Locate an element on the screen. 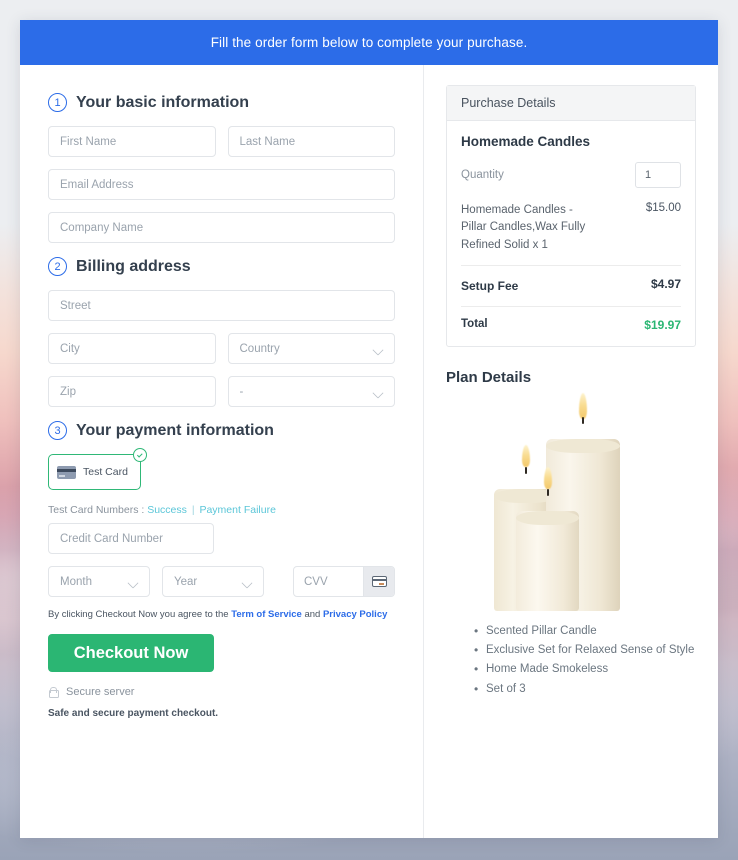  quantity-label: Quantity is located at coordinates (482, 175).